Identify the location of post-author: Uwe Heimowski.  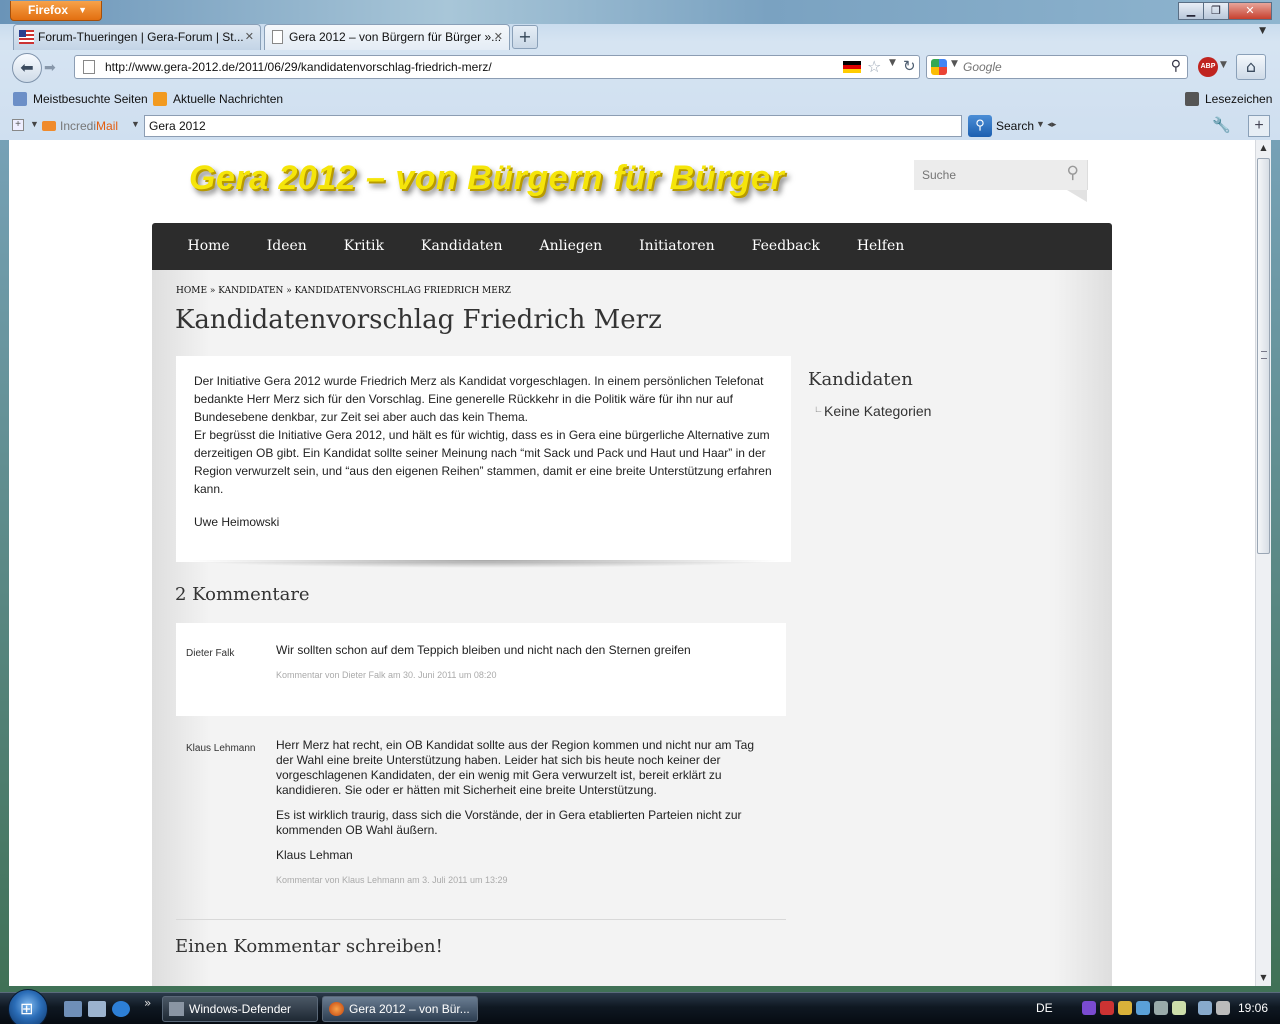
(237, 522).